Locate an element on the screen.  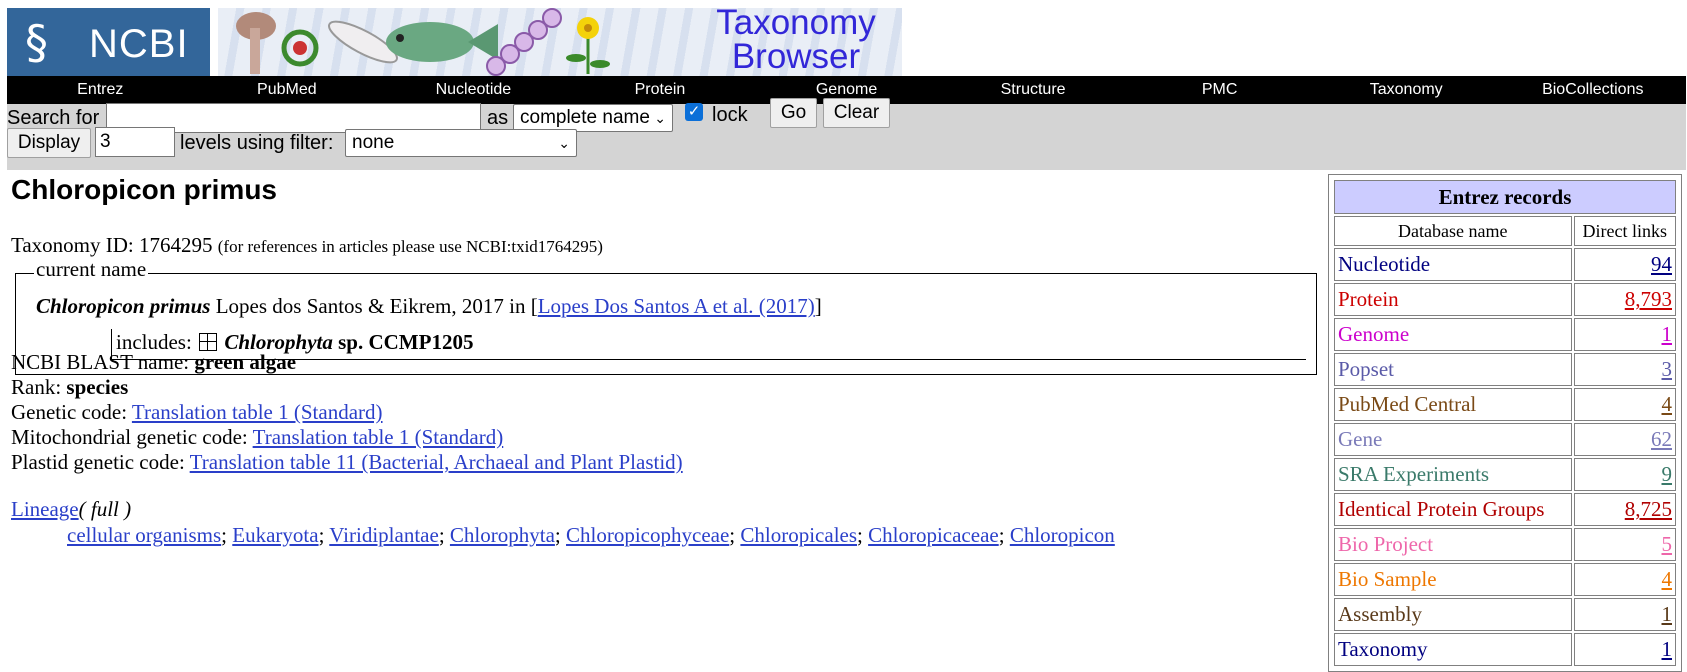
nav-entrez: Entrez is located at coordinates (100, 90).